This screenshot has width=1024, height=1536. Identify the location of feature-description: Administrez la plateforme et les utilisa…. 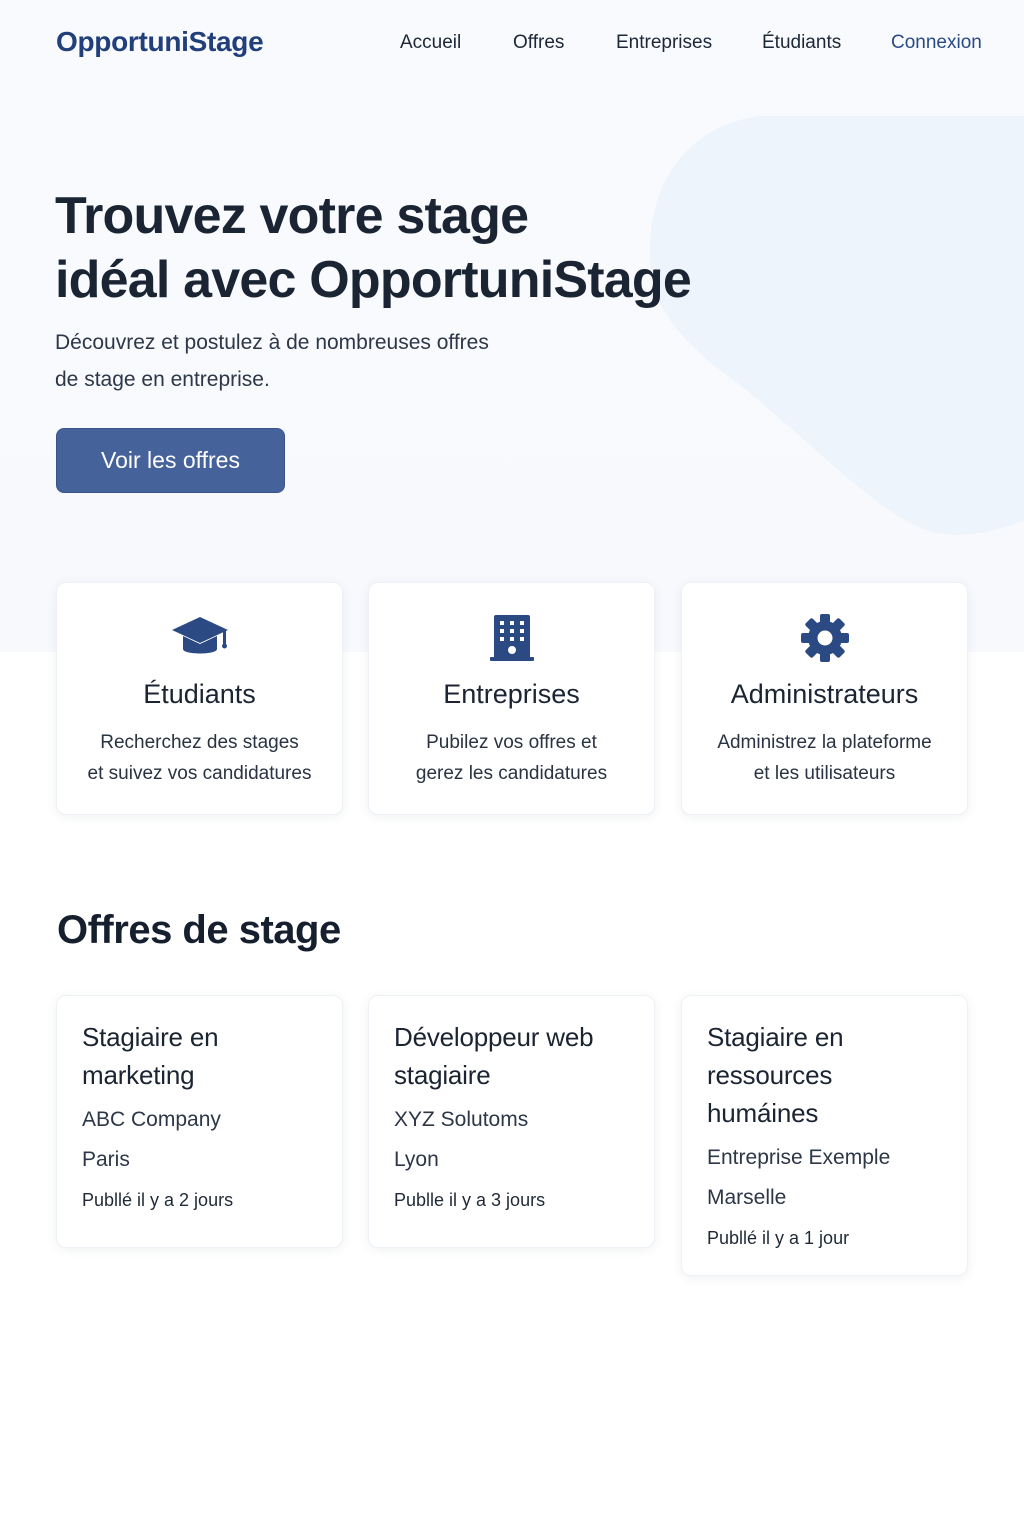
(824, 758).